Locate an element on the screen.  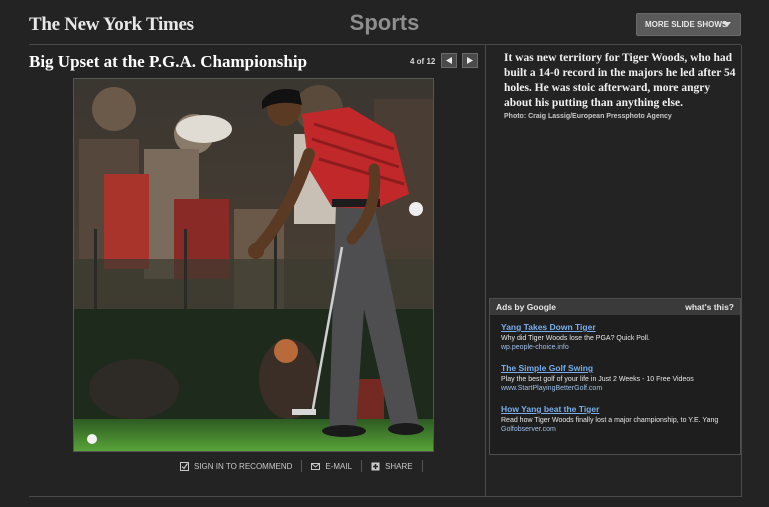
ad-title-link: How Yang beat the Tiger is located at coordinates (619, 409).